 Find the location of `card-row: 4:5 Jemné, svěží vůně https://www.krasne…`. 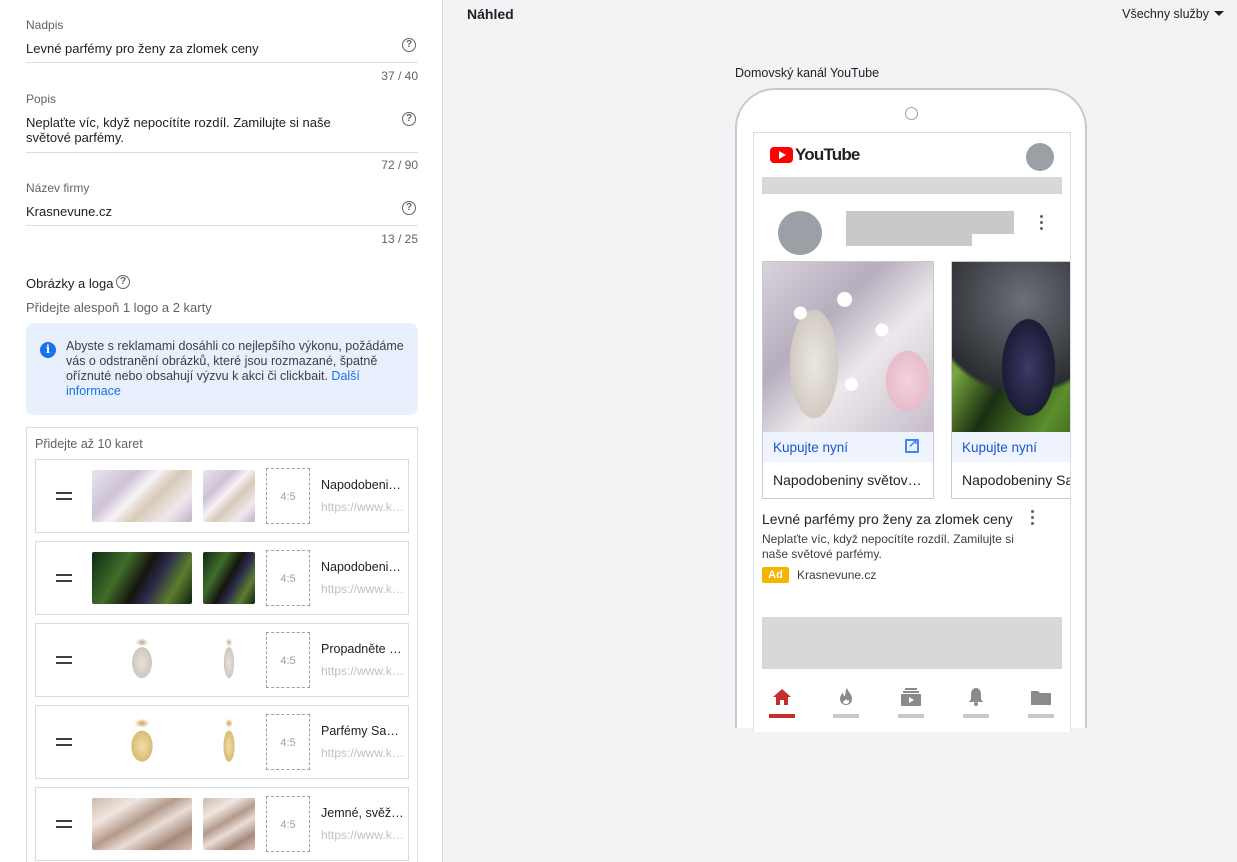

card-row: 4:5 Jemné, svěží vůně https://www.krasne… is located at coordinates (222, 824).